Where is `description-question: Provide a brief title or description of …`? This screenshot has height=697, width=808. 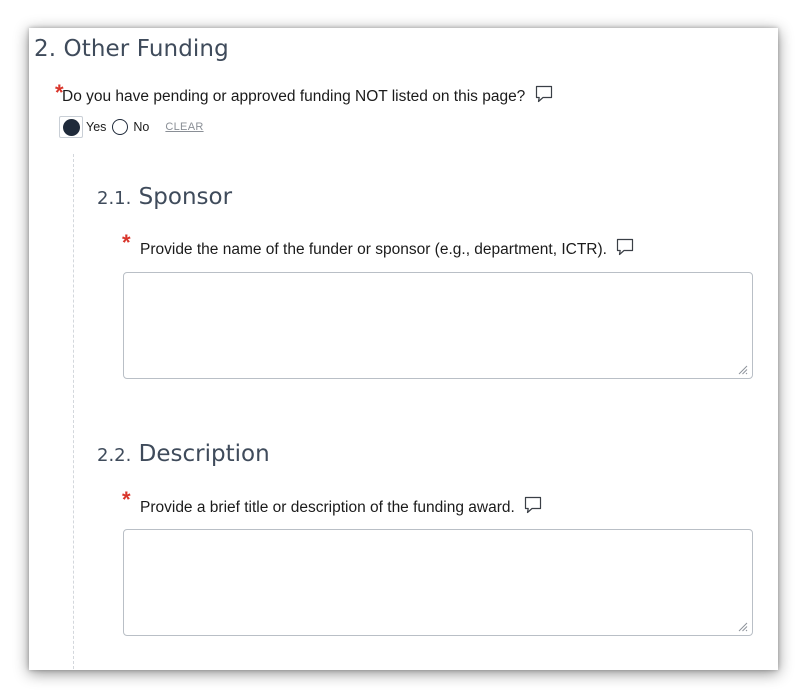
description-question: Provide a brief title or description of … is located at coordinates (341, 507).